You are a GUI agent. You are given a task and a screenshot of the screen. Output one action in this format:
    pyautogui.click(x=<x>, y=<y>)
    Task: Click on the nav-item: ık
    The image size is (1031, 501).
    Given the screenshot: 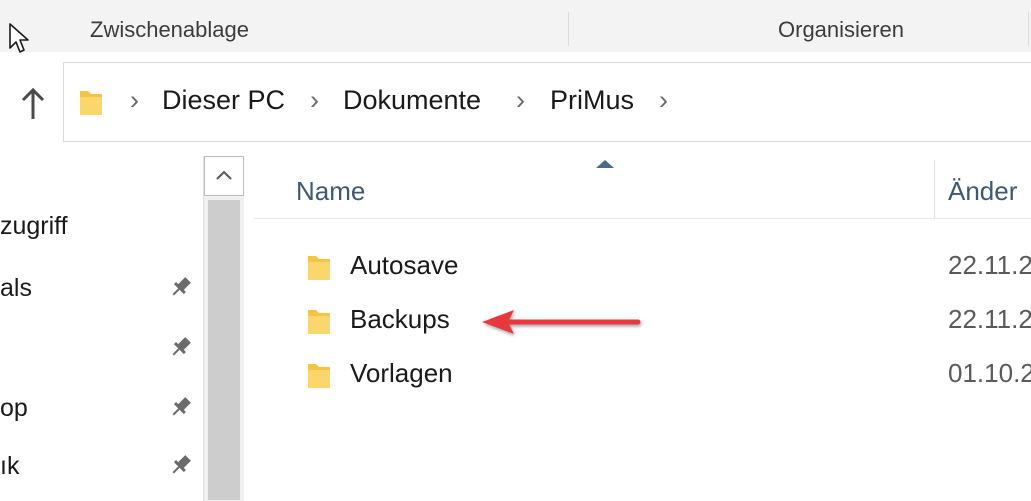 What is the action you would take?
    pyautogui.click(x=9, y=466)
    